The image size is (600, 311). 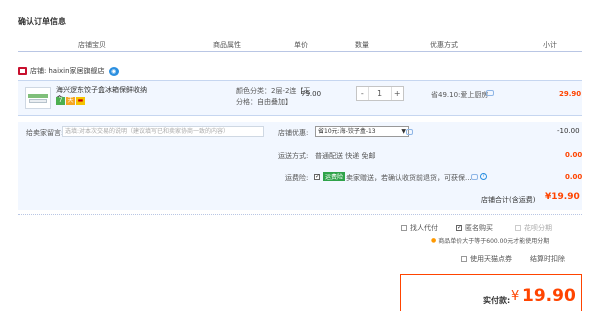 I want to click on payment-summary: 实付款: ¥ 19.90, so click(x=491, y=292).